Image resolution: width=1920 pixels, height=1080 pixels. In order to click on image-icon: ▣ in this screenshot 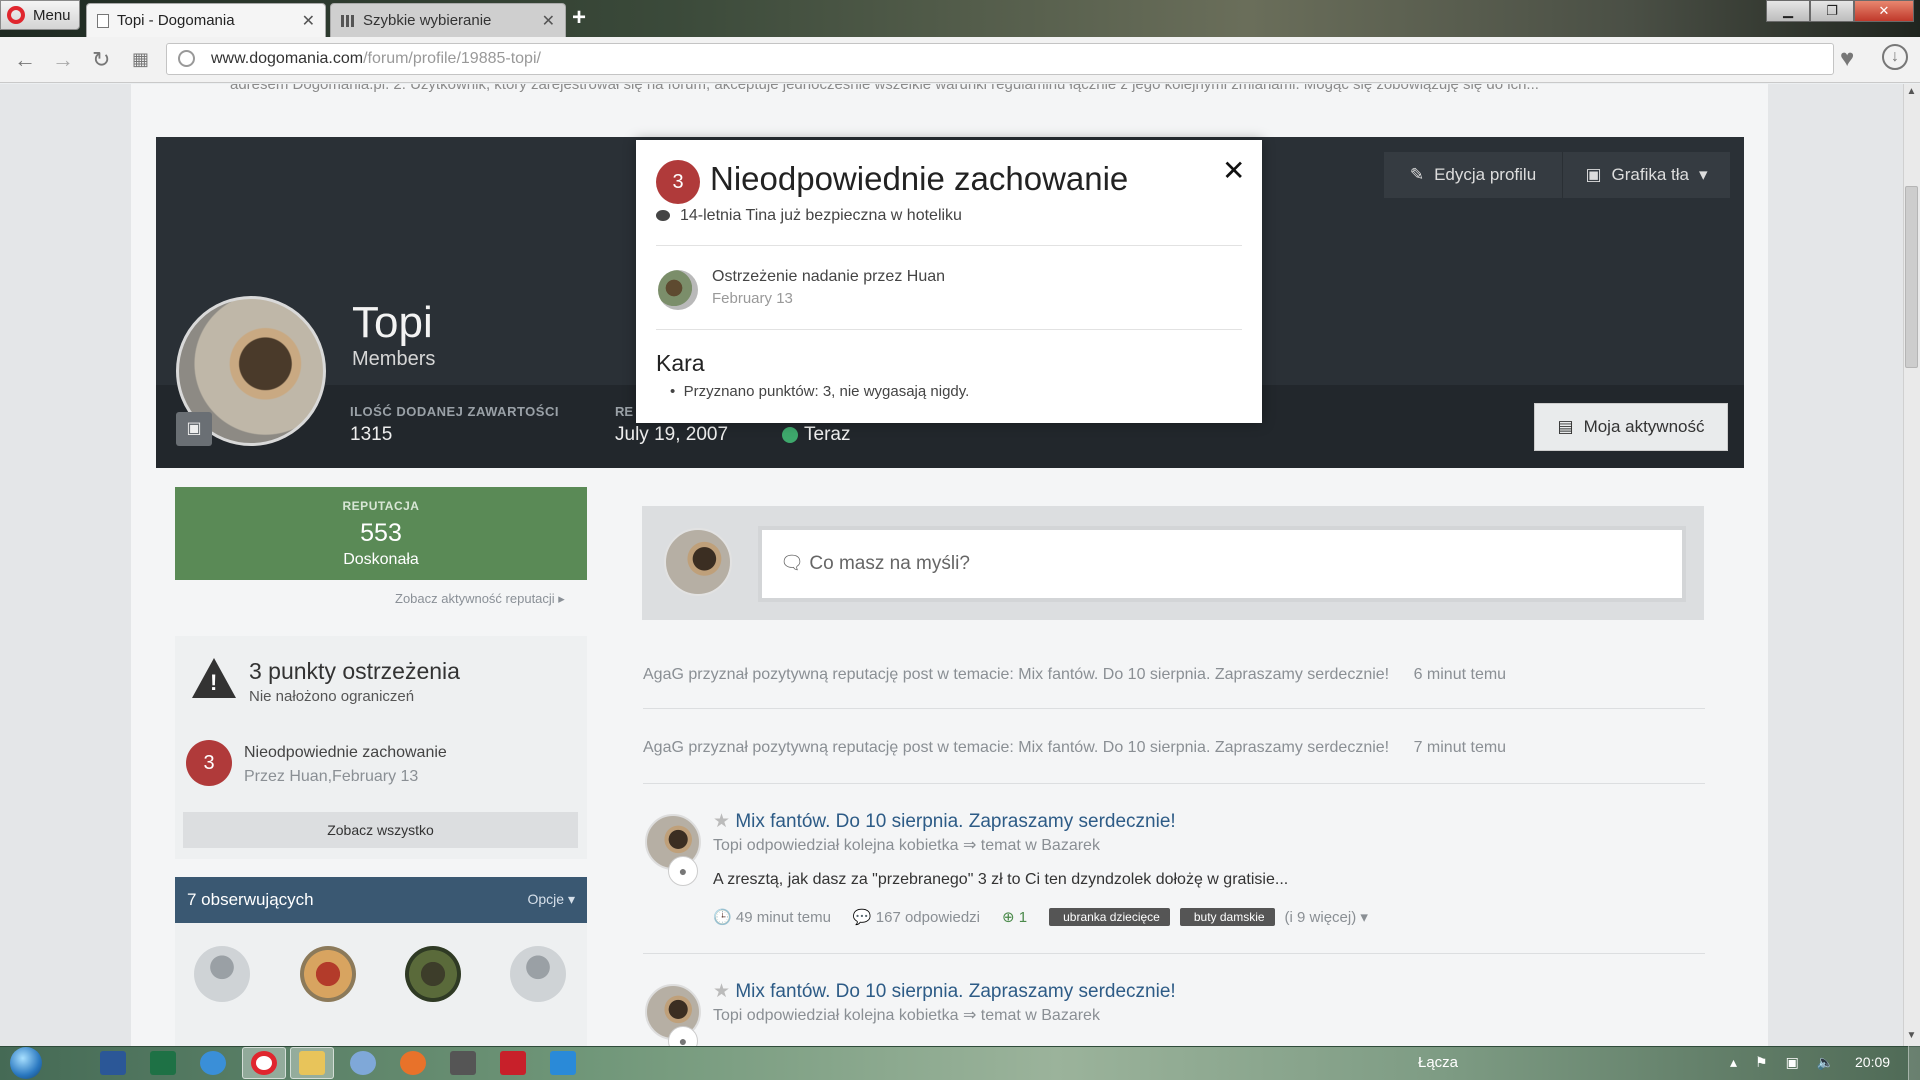, I will do `click(194, 429)`.